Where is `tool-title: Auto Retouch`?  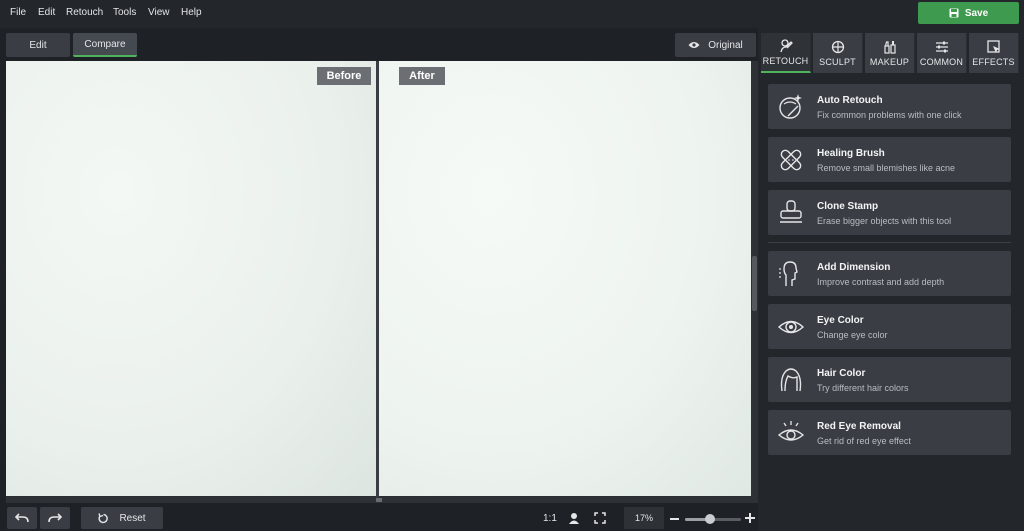
tool-title: Auto Retouch is located at coordinates (850, 100).